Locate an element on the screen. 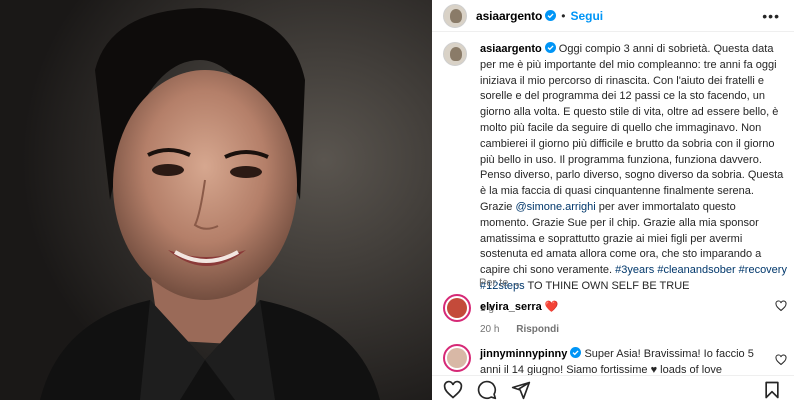 This screenshot has width=794, height=400. reply-button: Rispondi is located at coordinates (537, 329).